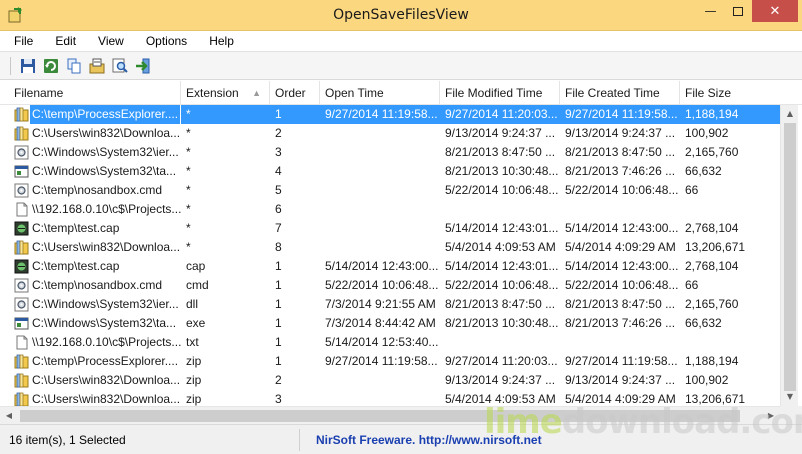  I want to click on column-header-extension: Extension ▲, so click(225, 93).